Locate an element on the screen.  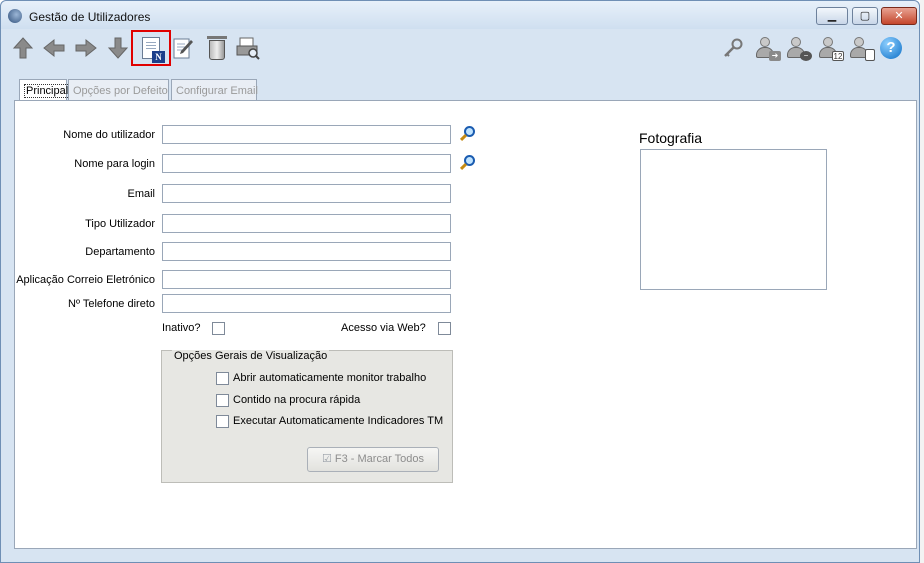
nome-login-input is located at coordinates (306, 163).